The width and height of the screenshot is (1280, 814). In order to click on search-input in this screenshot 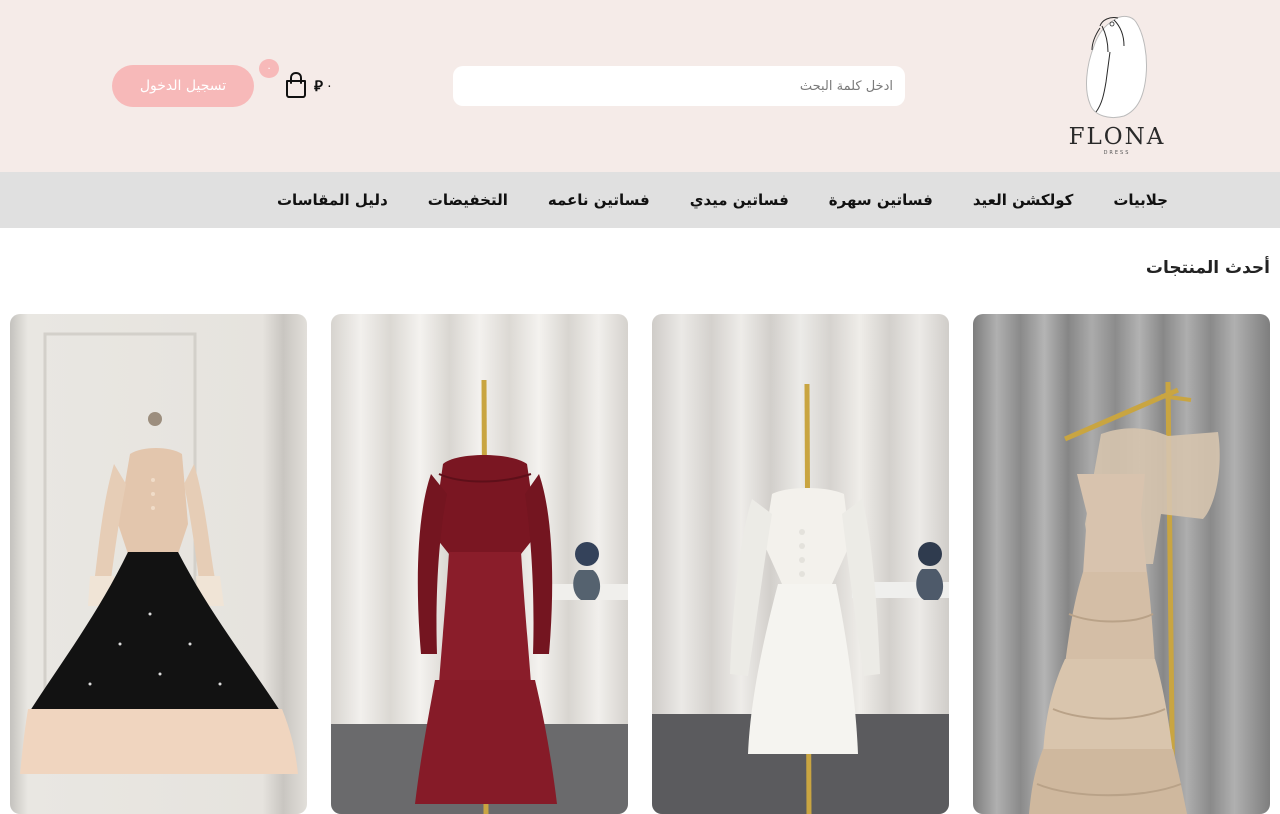, I will do `click(679, 86)`.